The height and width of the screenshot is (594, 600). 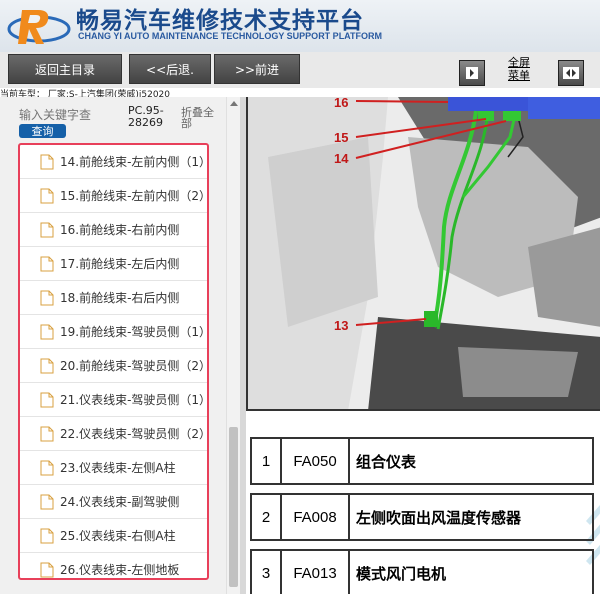 I want to click on list-item: 19.前舱线束-驾驶员侧（1）, so click(x=113, y=332).